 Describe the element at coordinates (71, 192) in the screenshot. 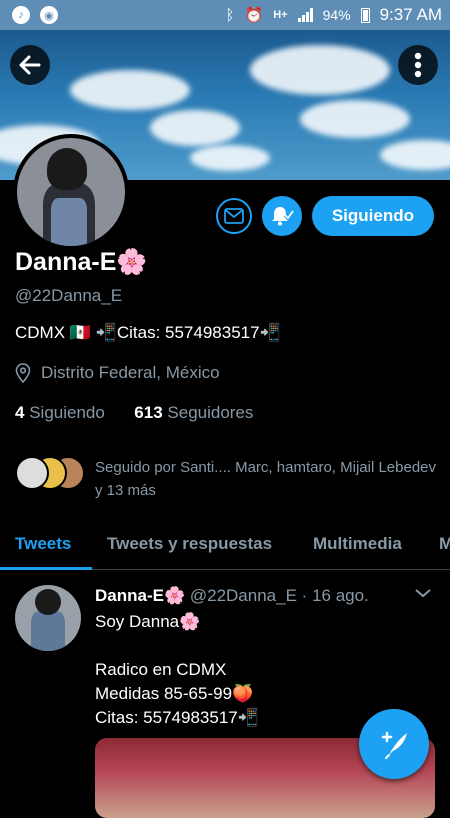

I see `profile-avatar` at that location.